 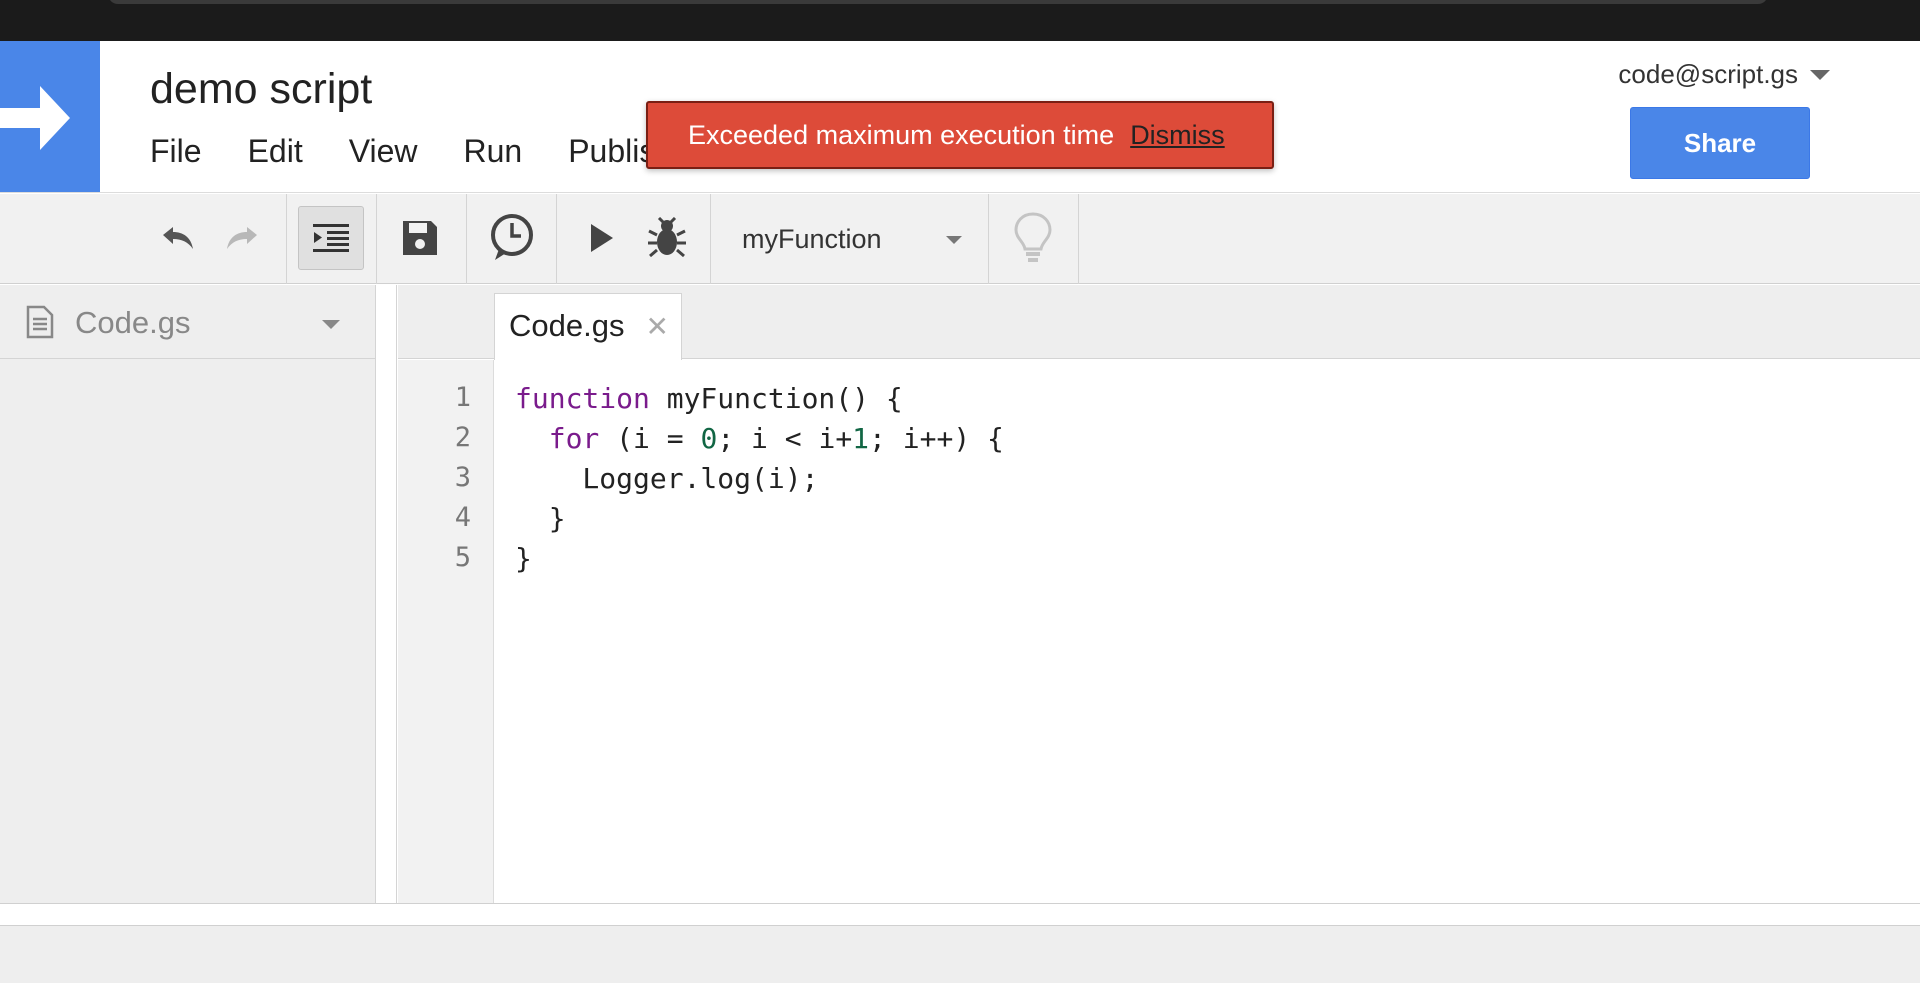 I want to click on tab-label: Code.gs, so click(x=567, y=325).